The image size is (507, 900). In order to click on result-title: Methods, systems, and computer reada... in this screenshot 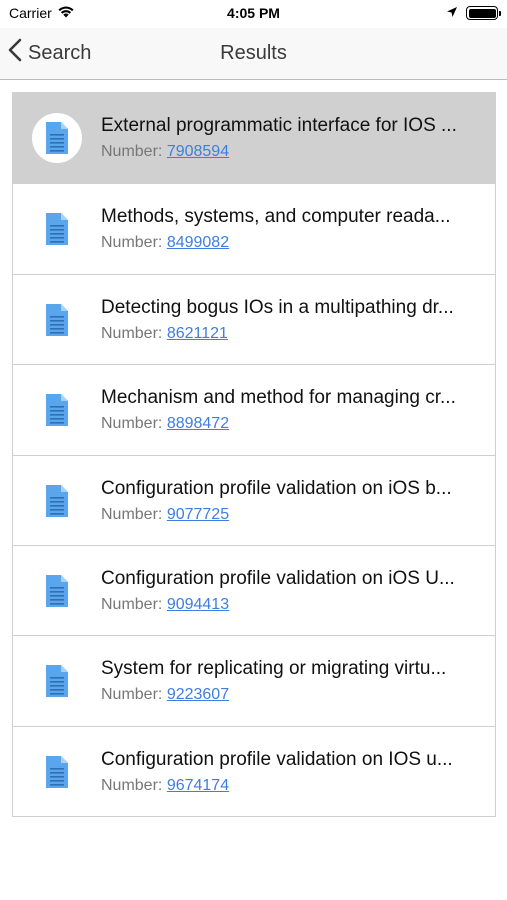, I will do `click(276, 217)`.